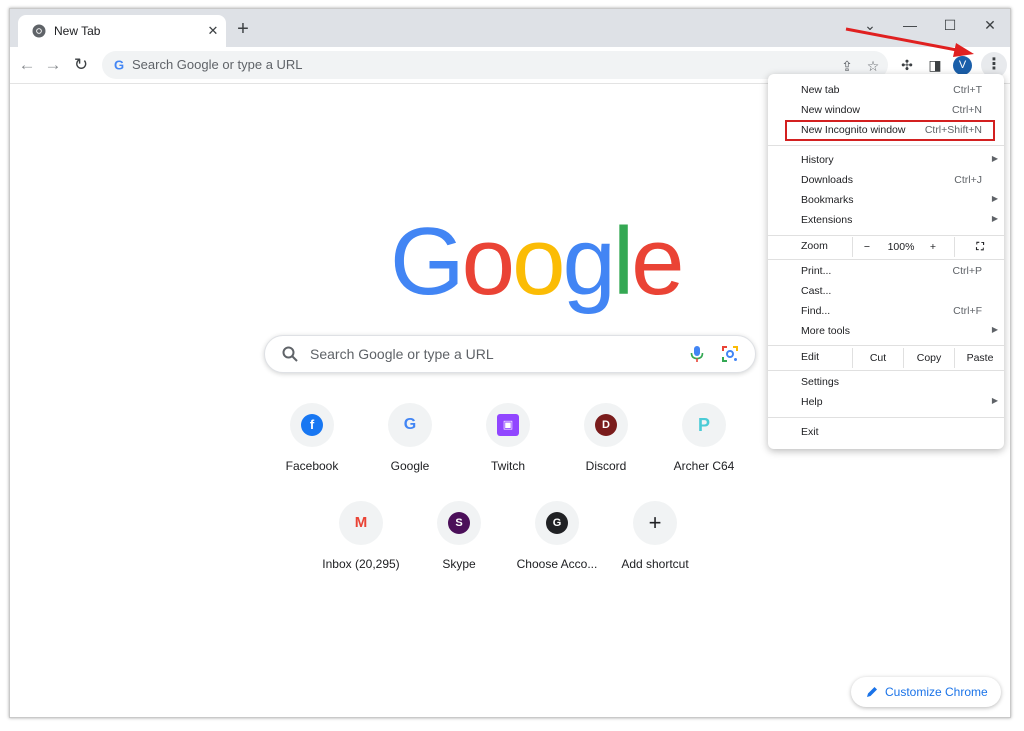 This screenshot has width=1024, height=731. Describe the element at coordinates (886, 383) in the screenshot. I see `menu-item-settings: Settings` at that location.